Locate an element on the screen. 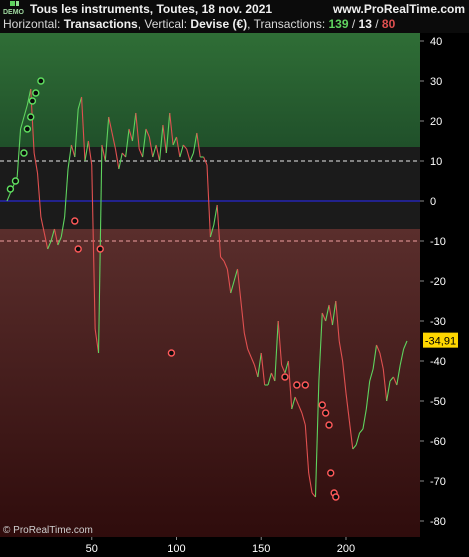 The image size is (469, 557). y-tick-label: 40 is located at coordinates (436, 42).